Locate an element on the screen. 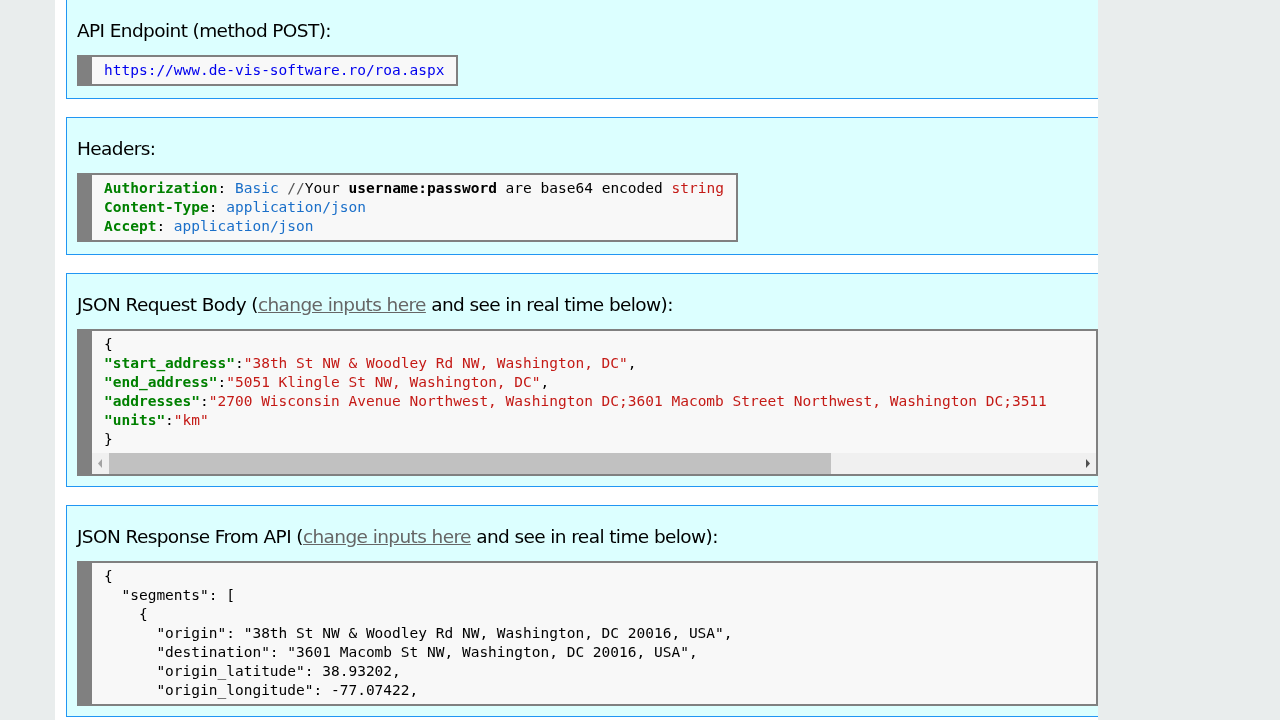  code-line: https://www.de-vis-software.ro/roa.aspx is located at coordinates (274, 70).